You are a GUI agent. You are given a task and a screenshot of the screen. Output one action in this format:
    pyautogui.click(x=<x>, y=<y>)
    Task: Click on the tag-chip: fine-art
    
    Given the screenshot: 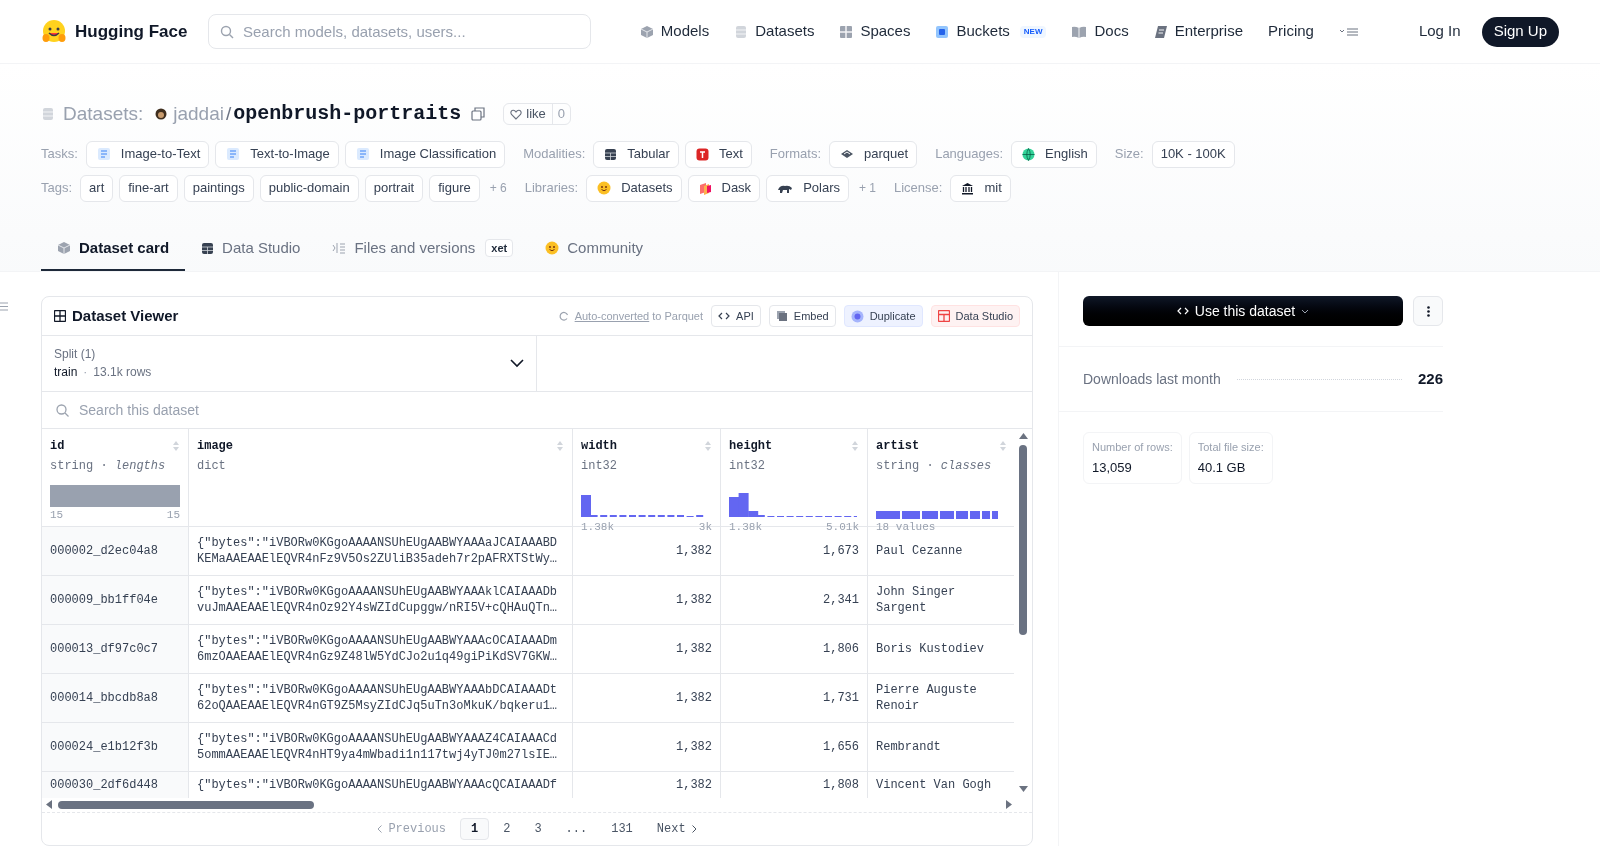 What is the action you would take?
    pyautogui.click(x=148, y=188)
    